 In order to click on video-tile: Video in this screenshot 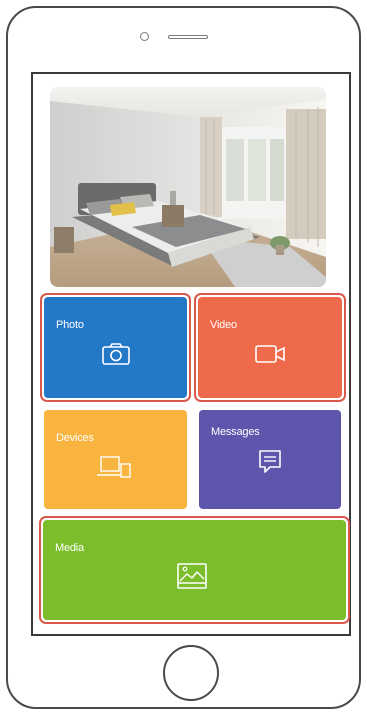, I will do `click(270, 347)`.